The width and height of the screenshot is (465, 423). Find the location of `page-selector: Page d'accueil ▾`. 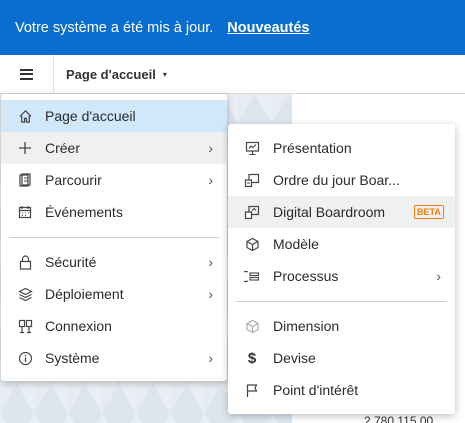

page-selector: Page d'accueil ▾ is located at coordinates (116, 74).